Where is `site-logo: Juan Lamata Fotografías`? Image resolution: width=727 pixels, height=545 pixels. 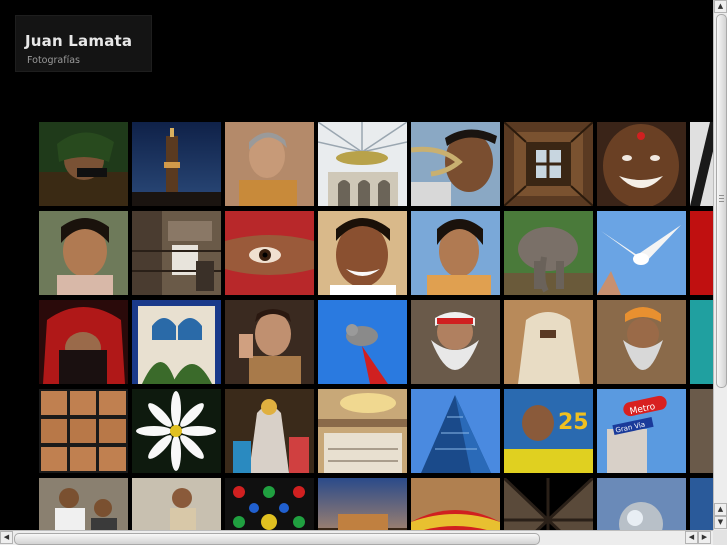
site-logo: Juan Lamata Fotografías is located at coordinates (83, 43).